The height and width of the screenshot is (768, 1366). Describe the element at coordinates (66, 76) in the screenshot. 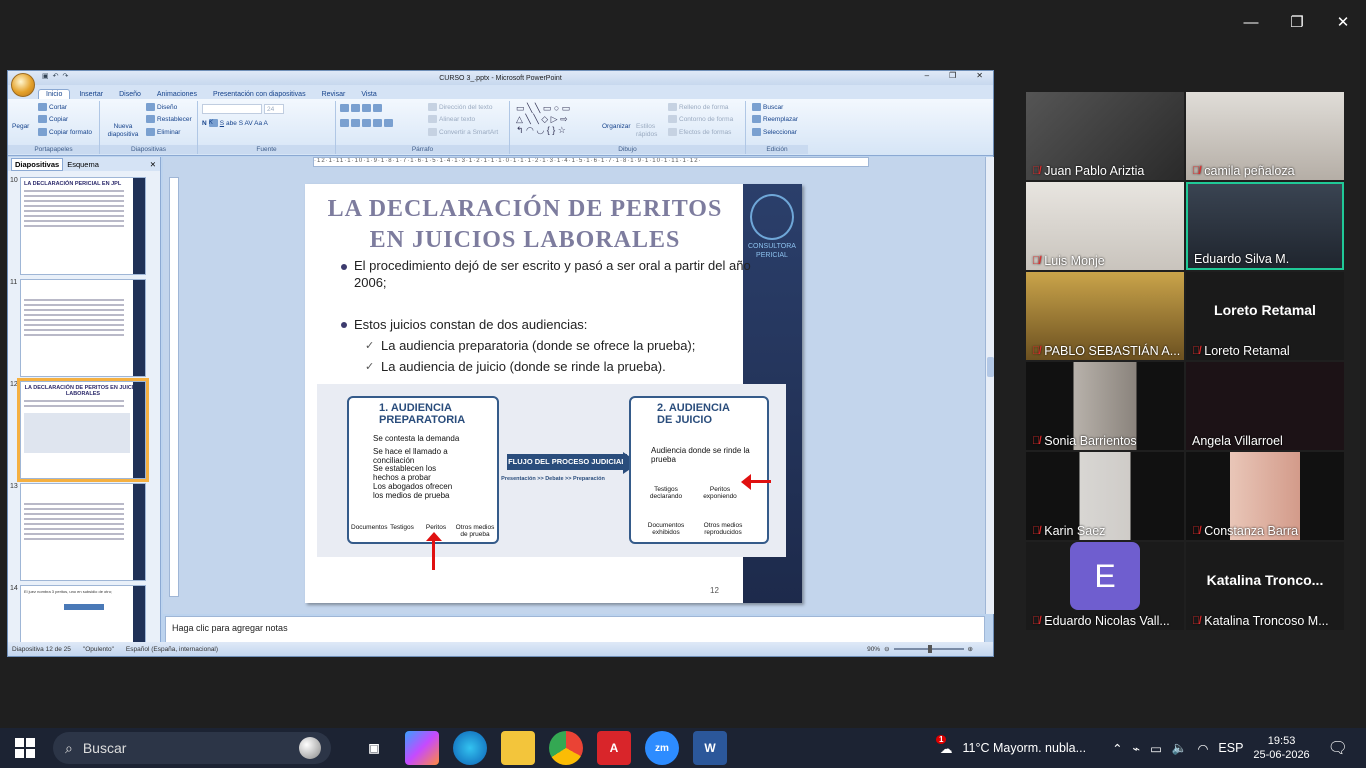

I see `redo-icon: ↷` at that location.